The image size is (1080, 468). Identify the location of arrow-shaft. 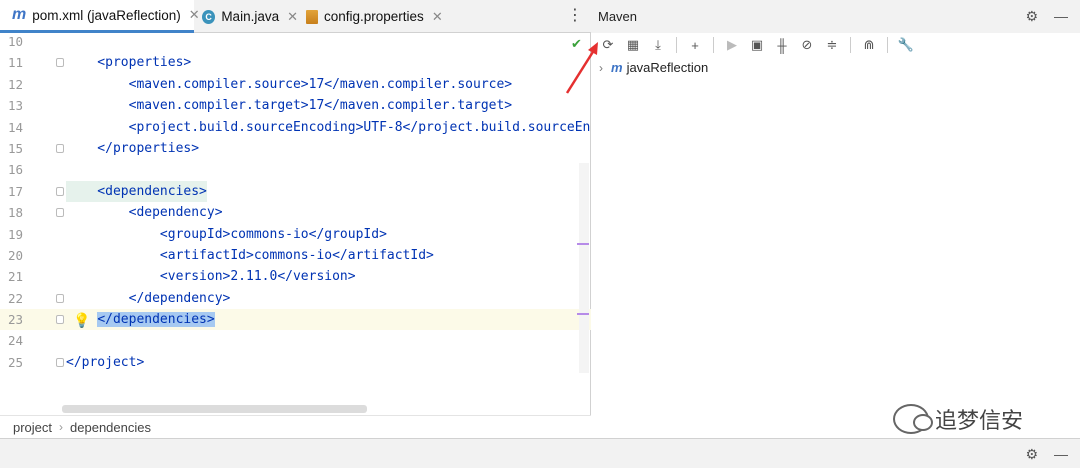
(581, 70).